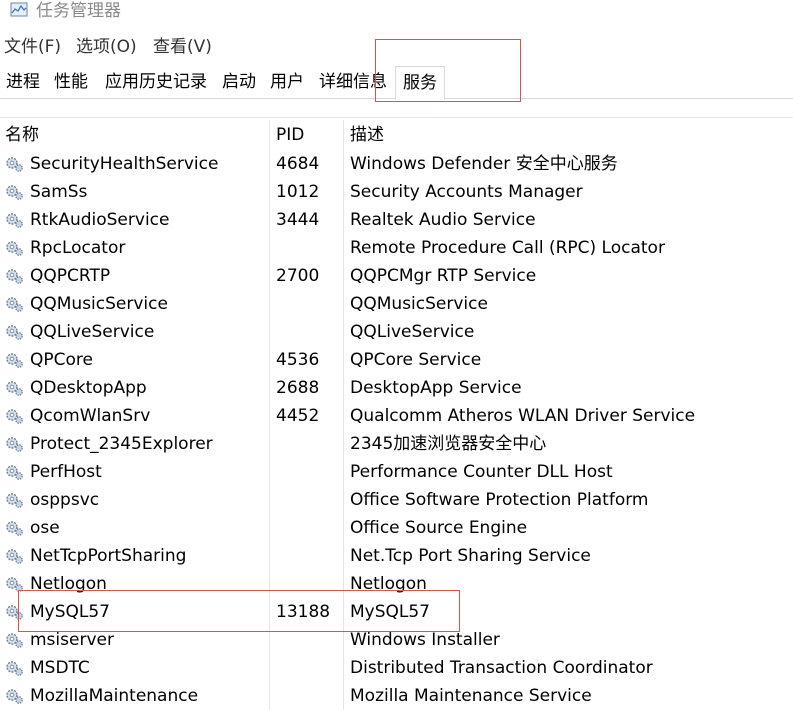 Image resolution: width=793 pixels, height=710 pixels. Describe the element at coordinates (106, 47) in the screenshot. I see `menu-options: 选项(O)` at that location.